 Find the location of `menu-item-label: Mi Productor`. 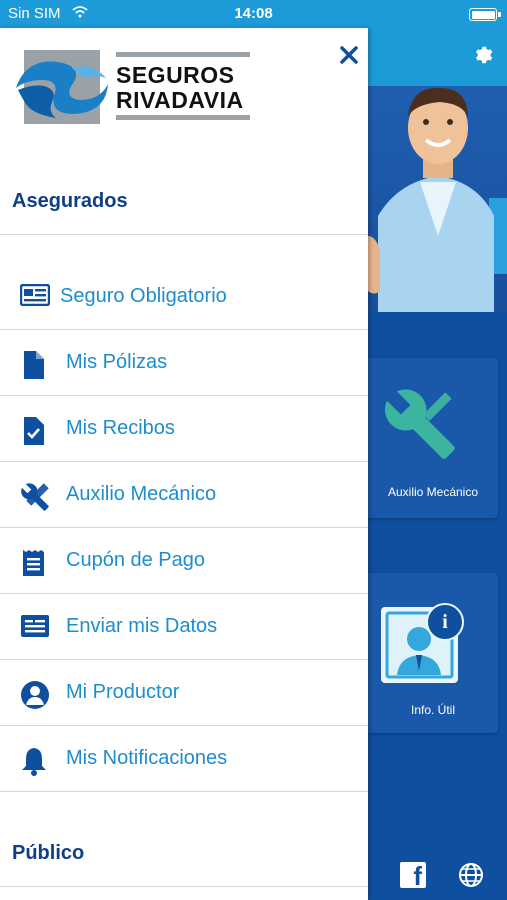

menu-item-label: Mi Productor is located at coordinates (123, 692).